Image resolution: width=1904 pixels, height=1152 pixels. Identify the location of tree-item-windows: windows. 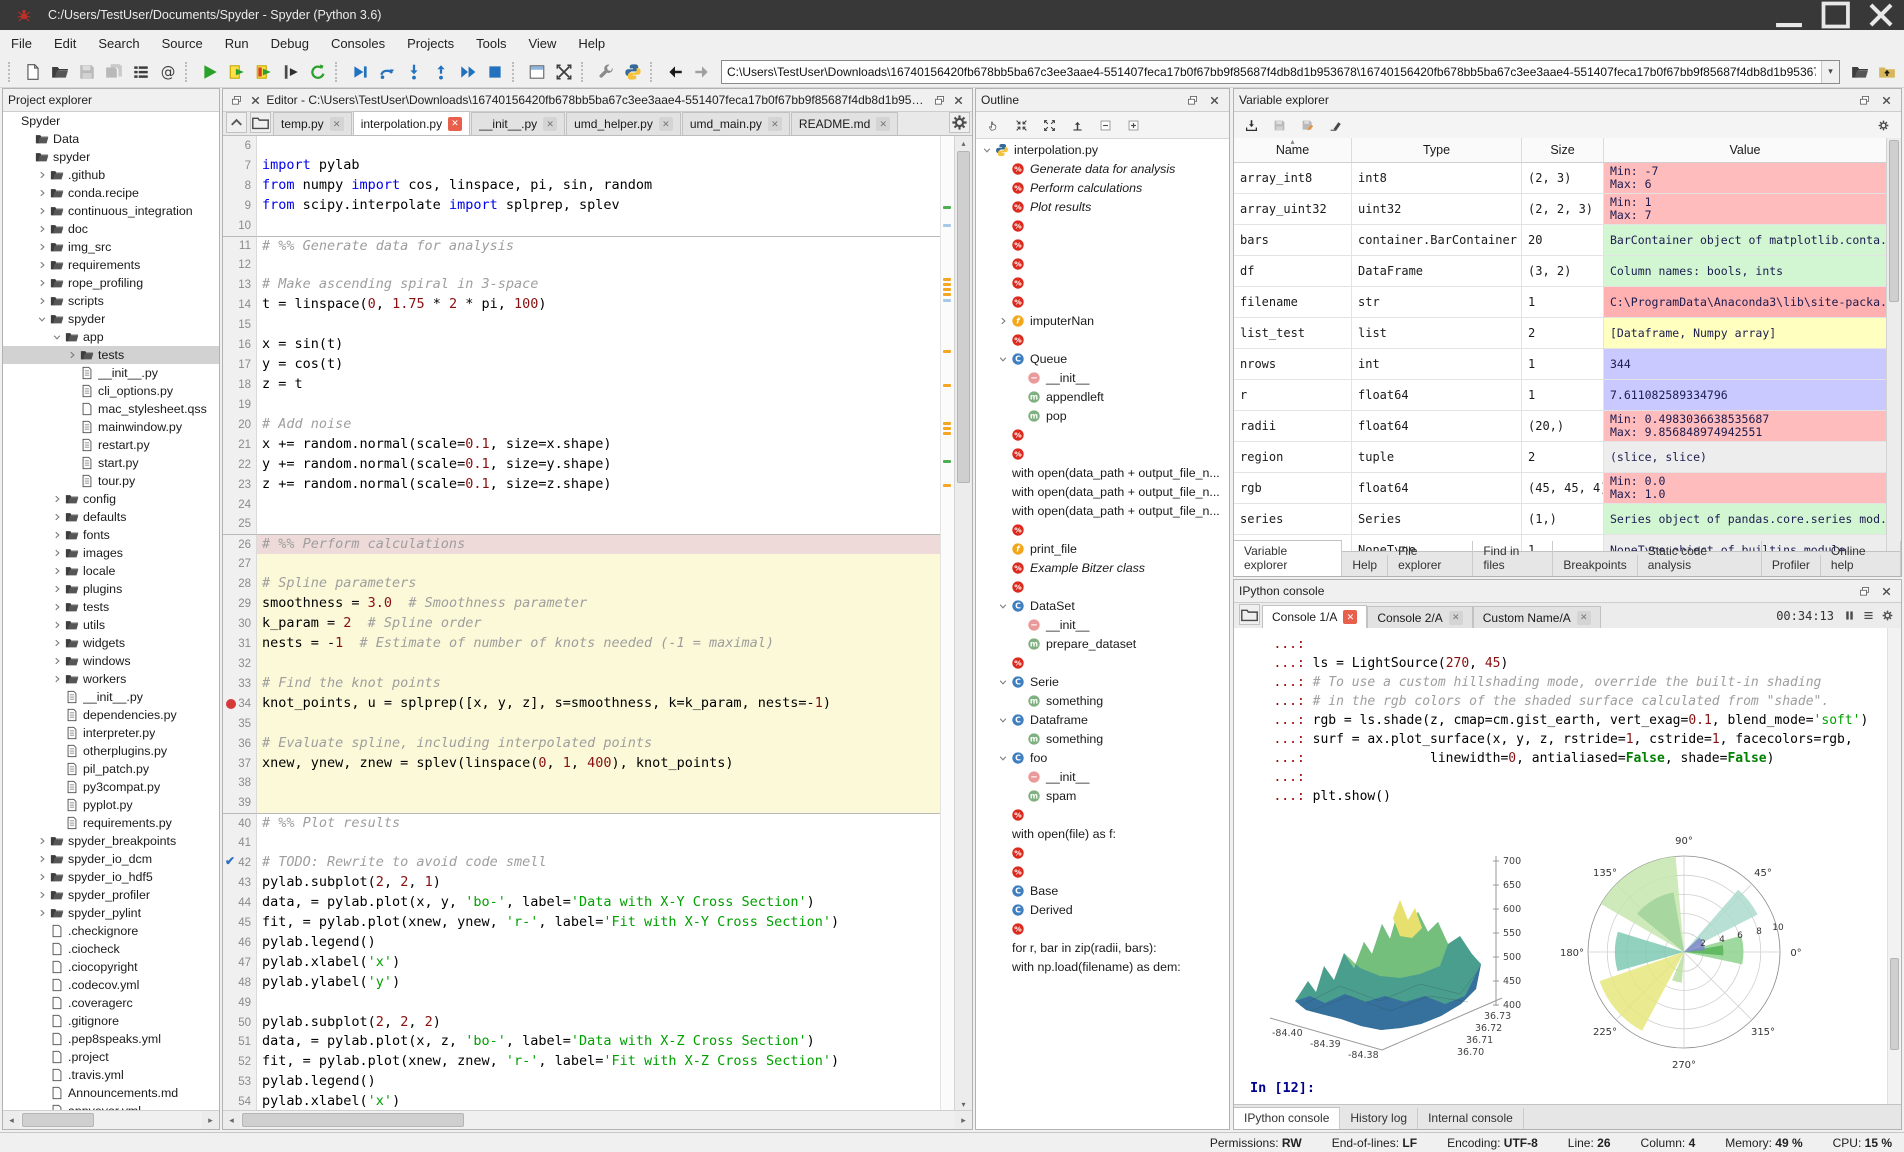
(111, 661).